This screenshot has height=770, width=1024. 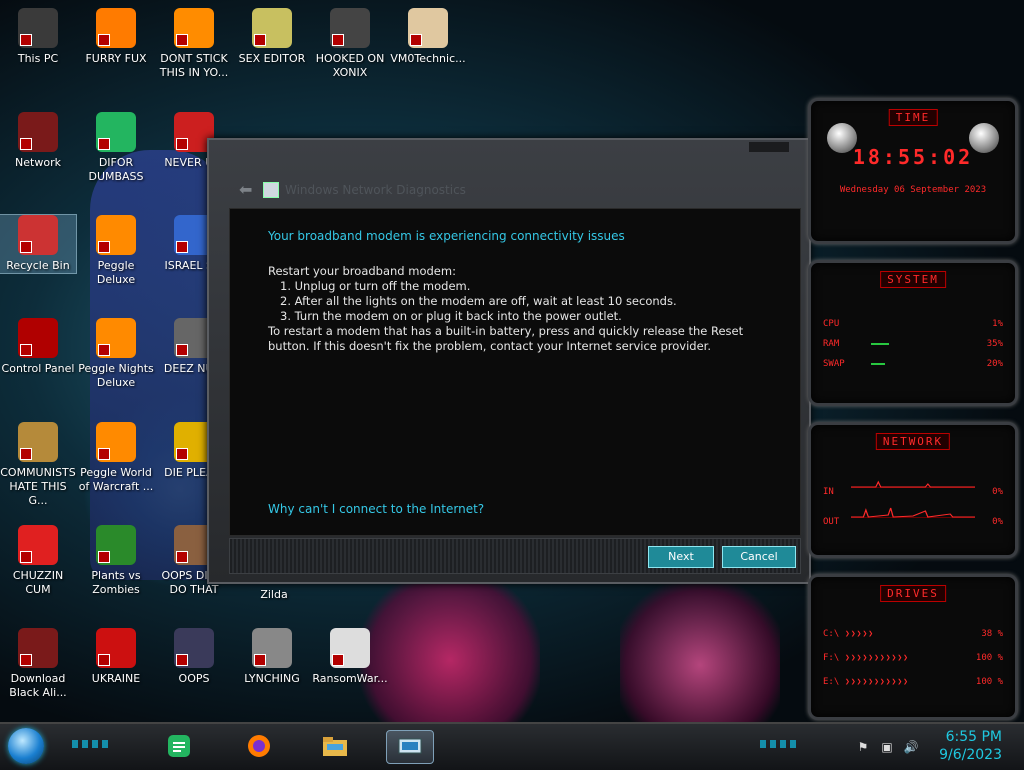 I want to click on hxd-icon, so click(x=272, y=28).